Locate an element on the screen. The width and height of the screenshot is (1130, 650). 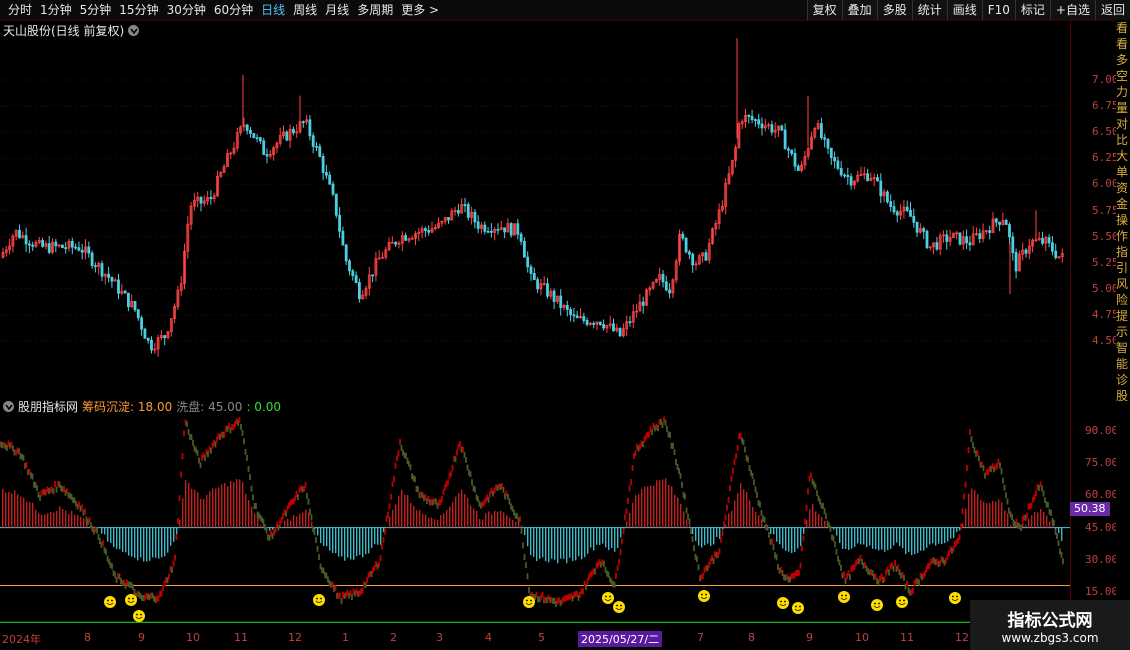
period-tab: 更多 > is located at coordinates (420, 10).